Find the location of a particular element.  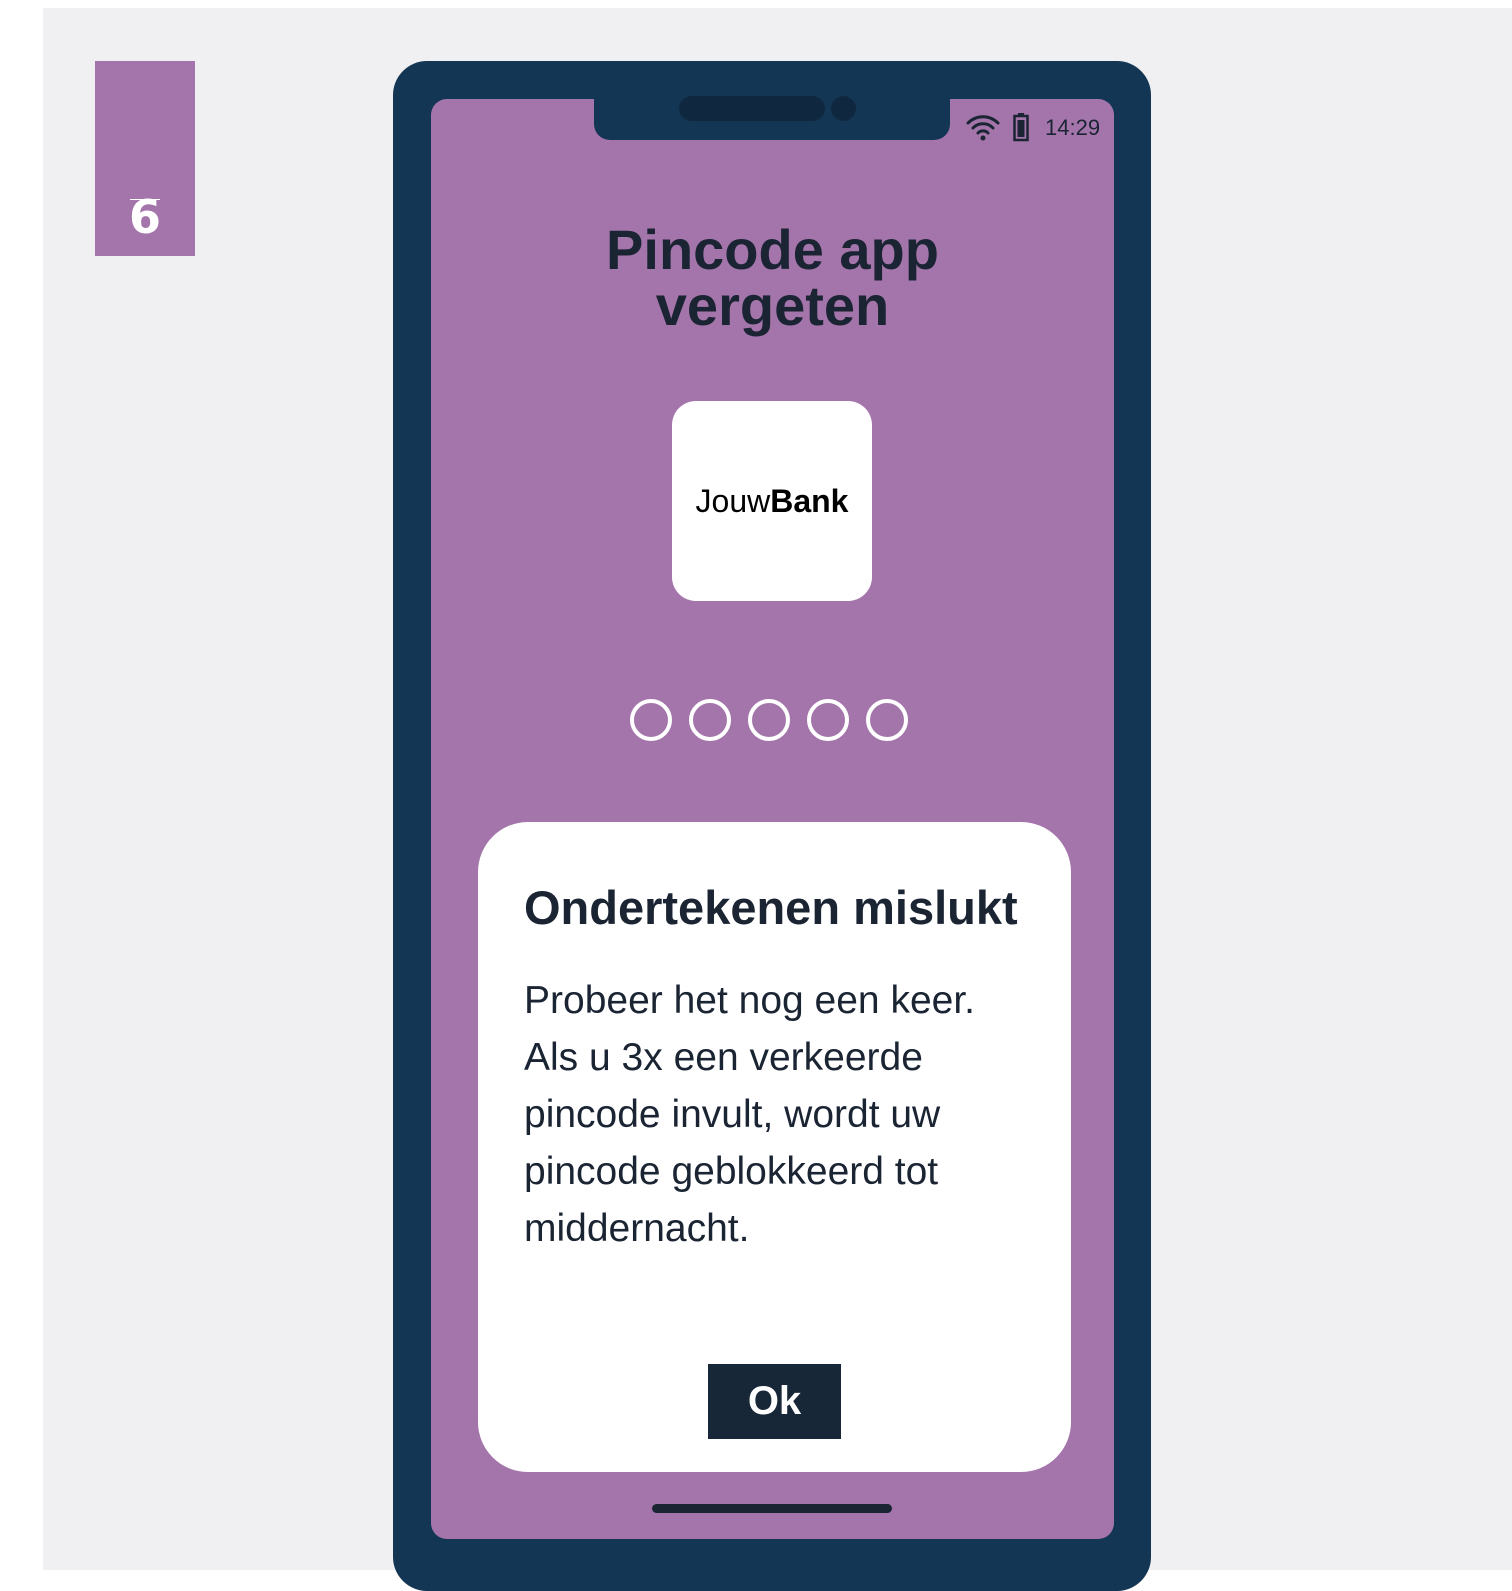

bank-logo-part1: Jouw is located at coordinates (733, 500).